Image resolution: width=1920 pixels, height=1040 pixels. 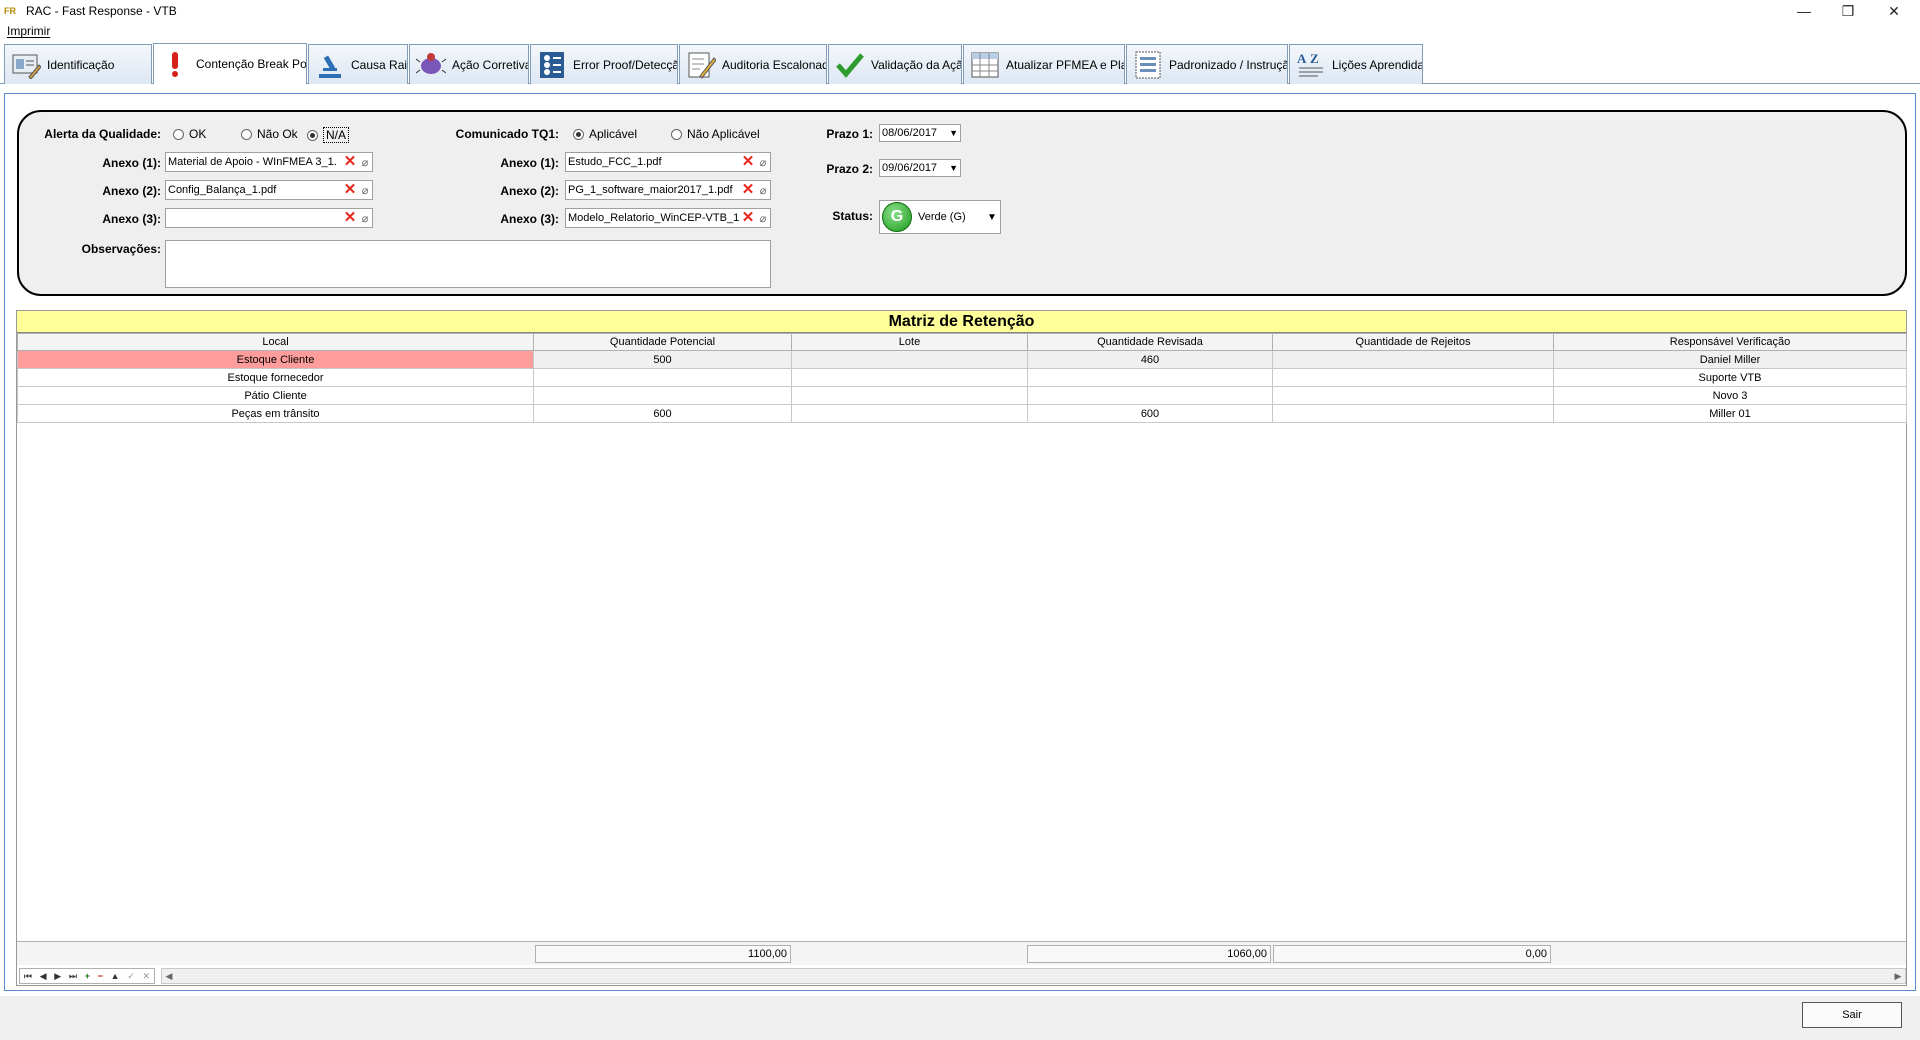 I want to click on tab-contencao: Contenção Break Point, so click(x=230, y=63).